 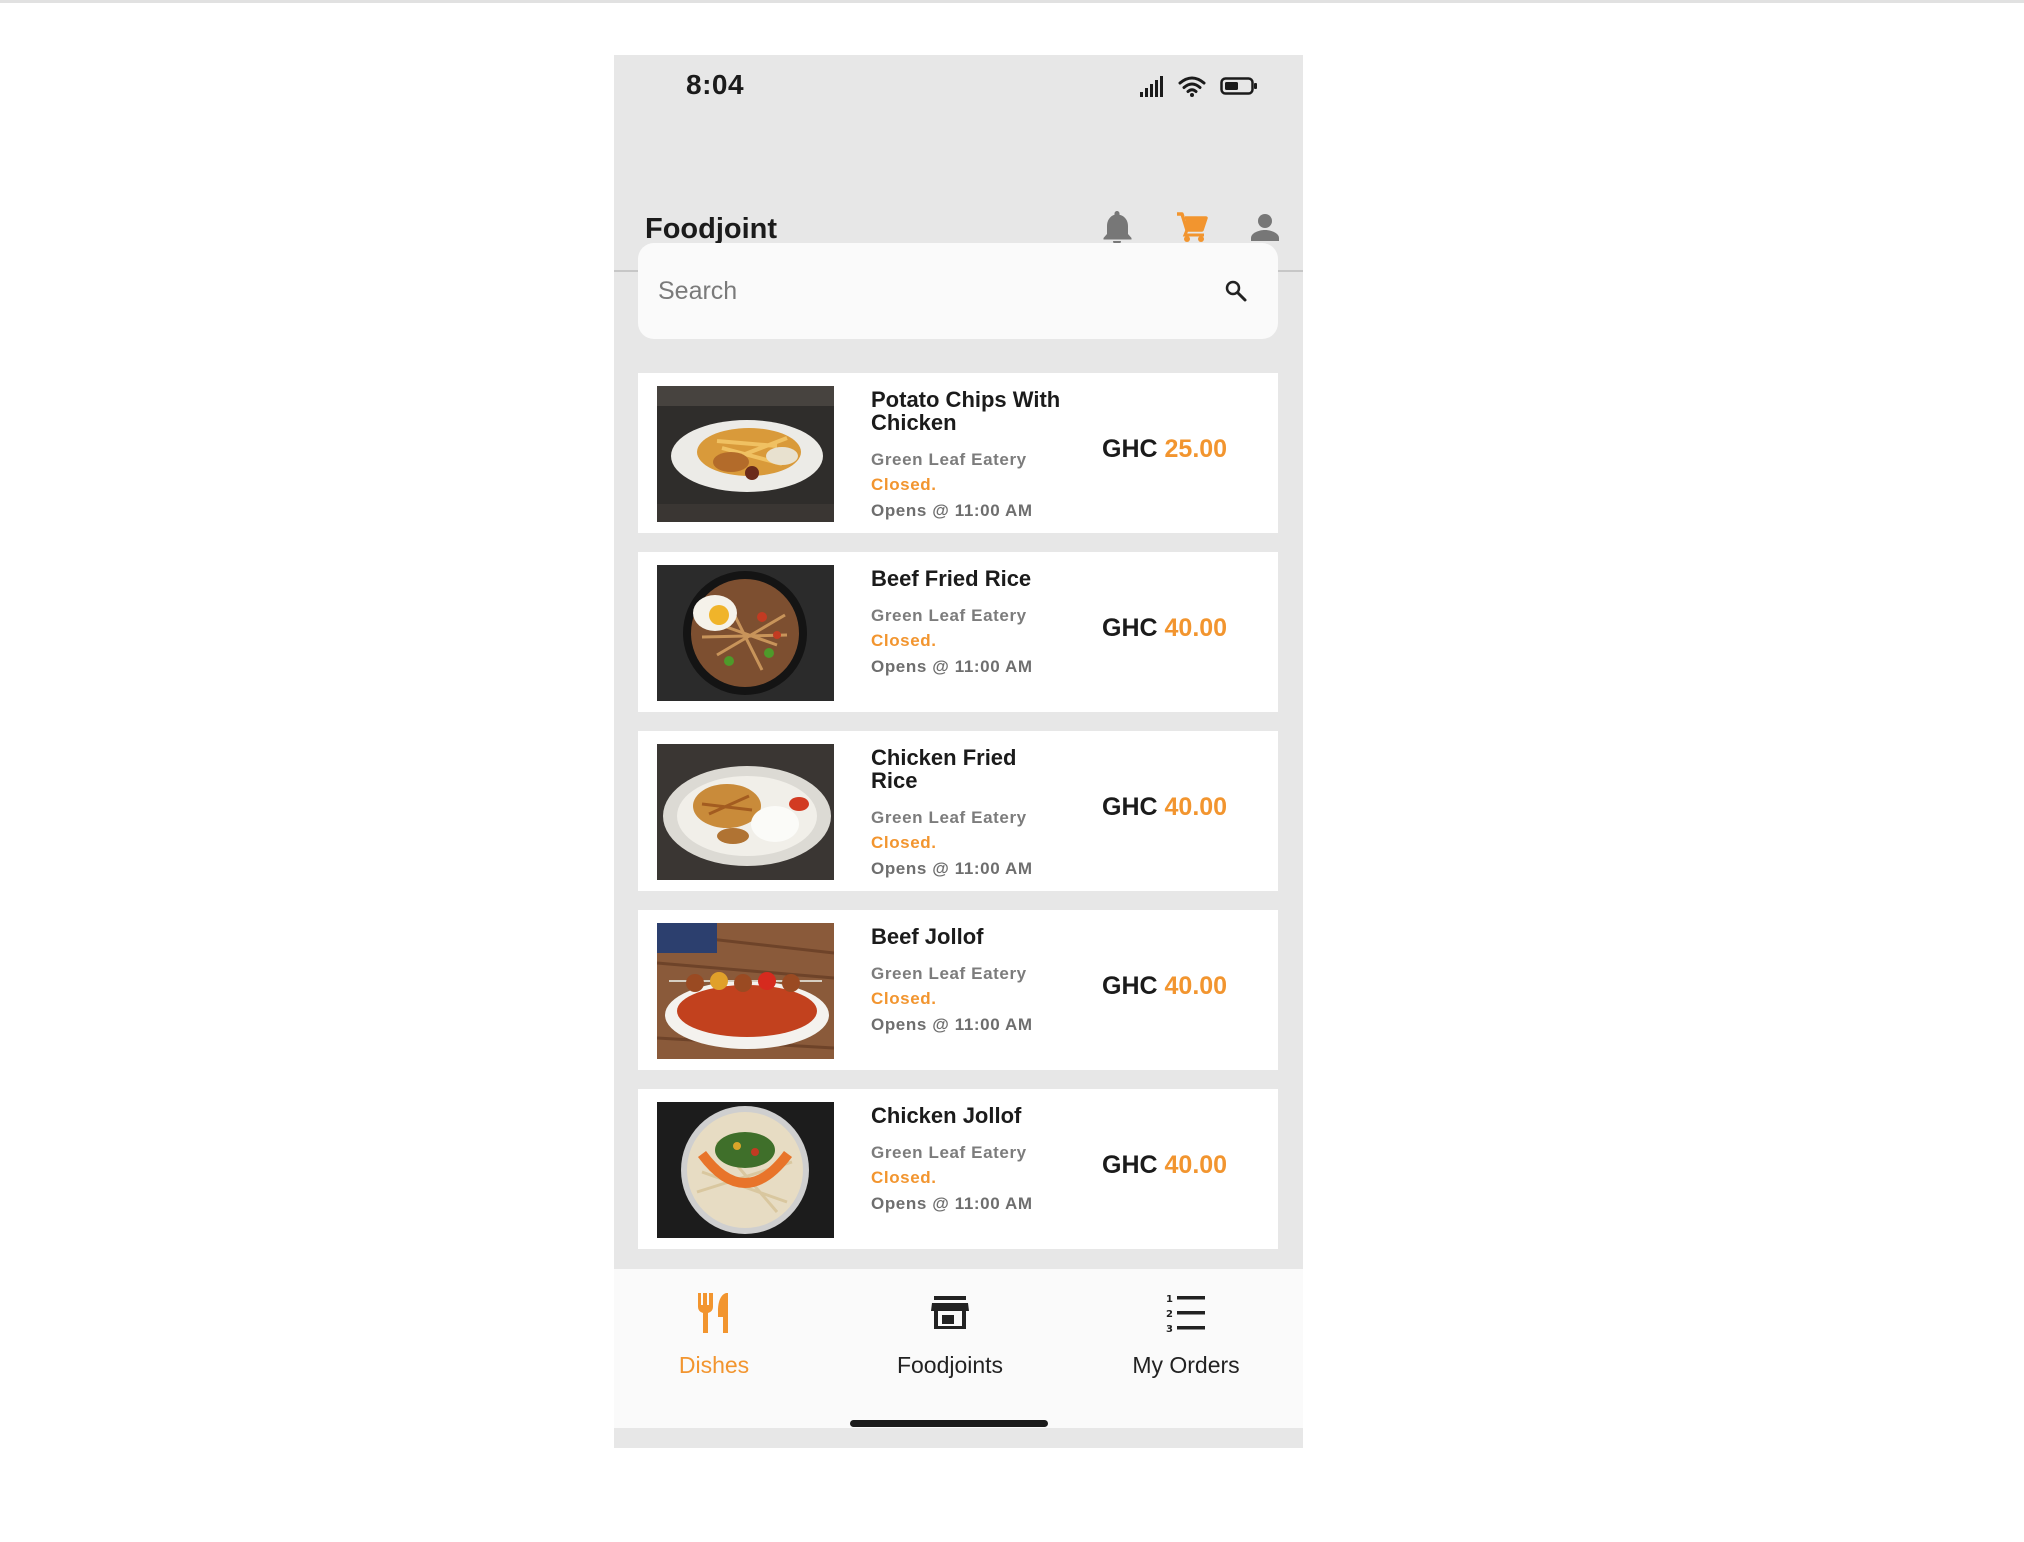 What do you see at coordinates (949, 1423) in the screenshot?
I see `home-indicator` at bounding box center [949, 1423].